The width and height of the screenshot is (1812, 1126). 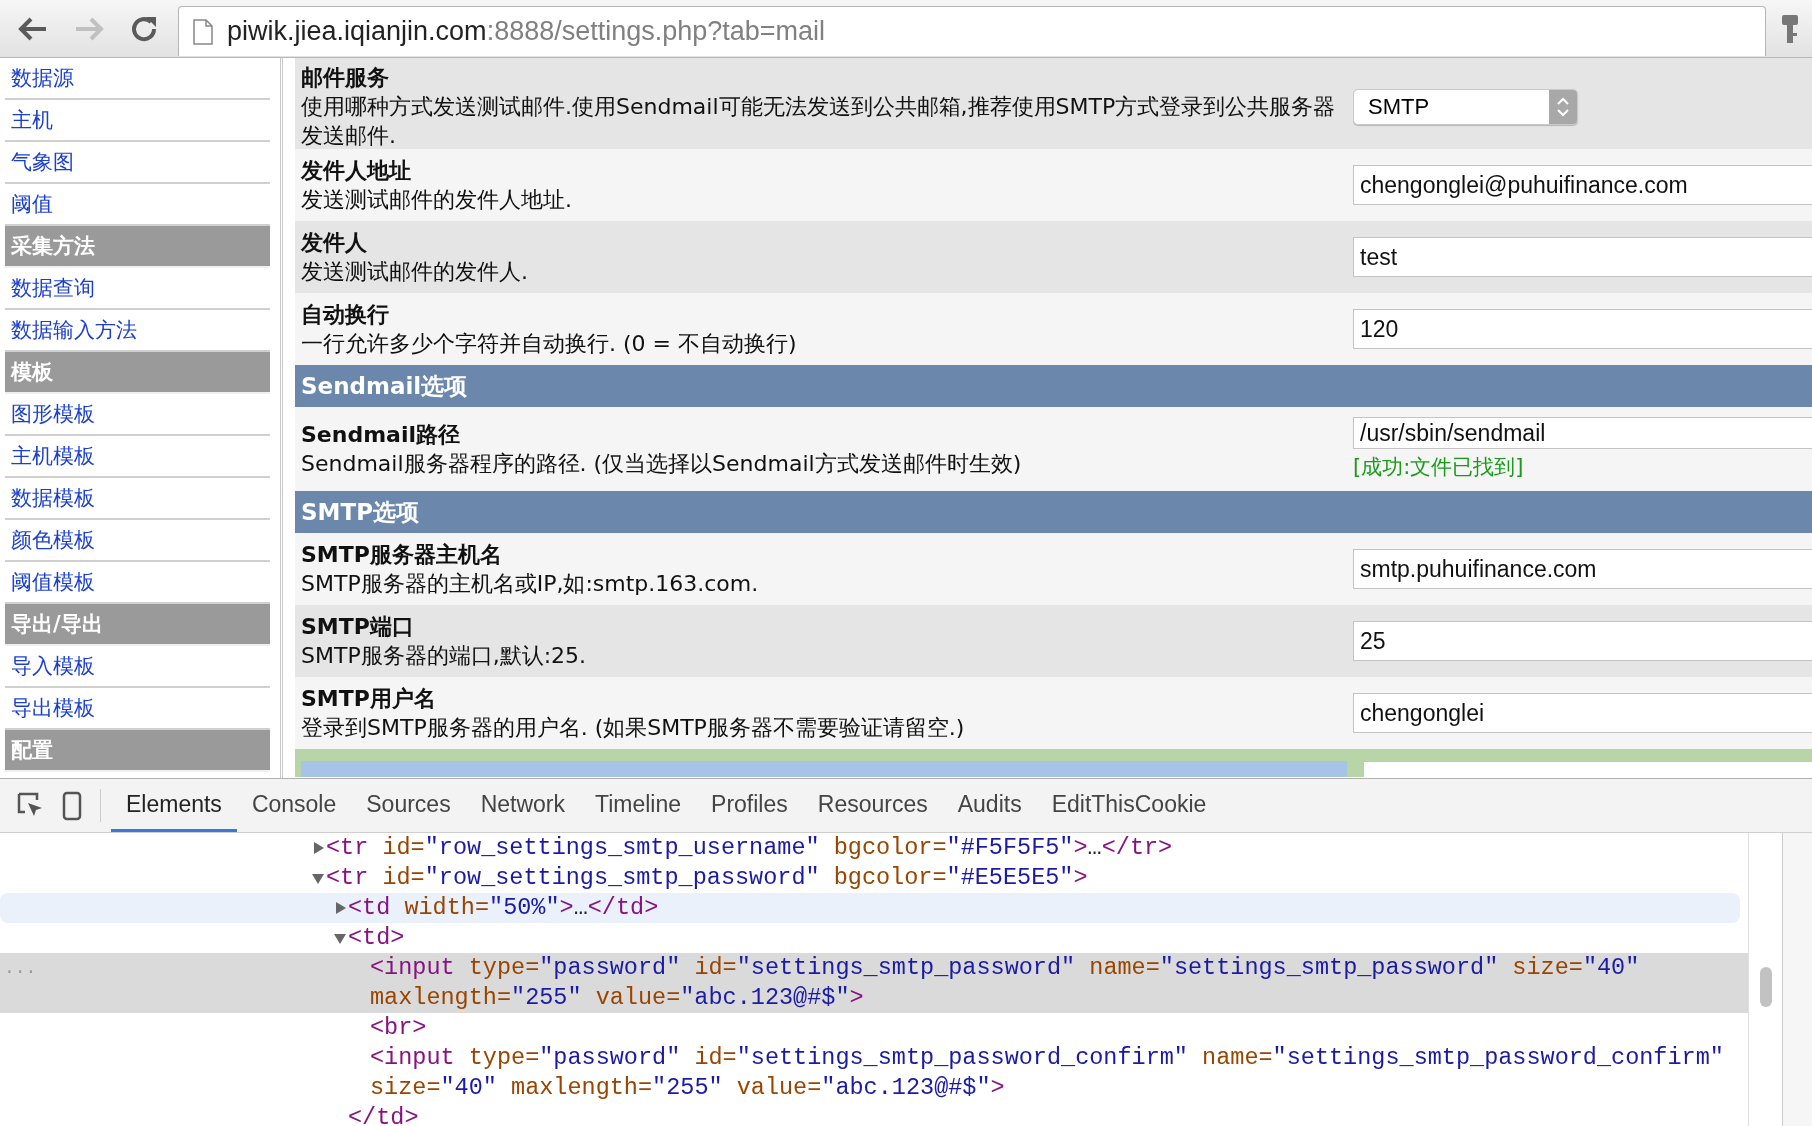 What do you see at coordinates (874, 1073) in the screenshot?
I see `dom-line: <input type="password" id="settings_smtp_password_confirm" name="settings_smtp_password_confirm" size="40" maxlength="255" value="abc.123@#$">` at bounding box center [874, 1073].